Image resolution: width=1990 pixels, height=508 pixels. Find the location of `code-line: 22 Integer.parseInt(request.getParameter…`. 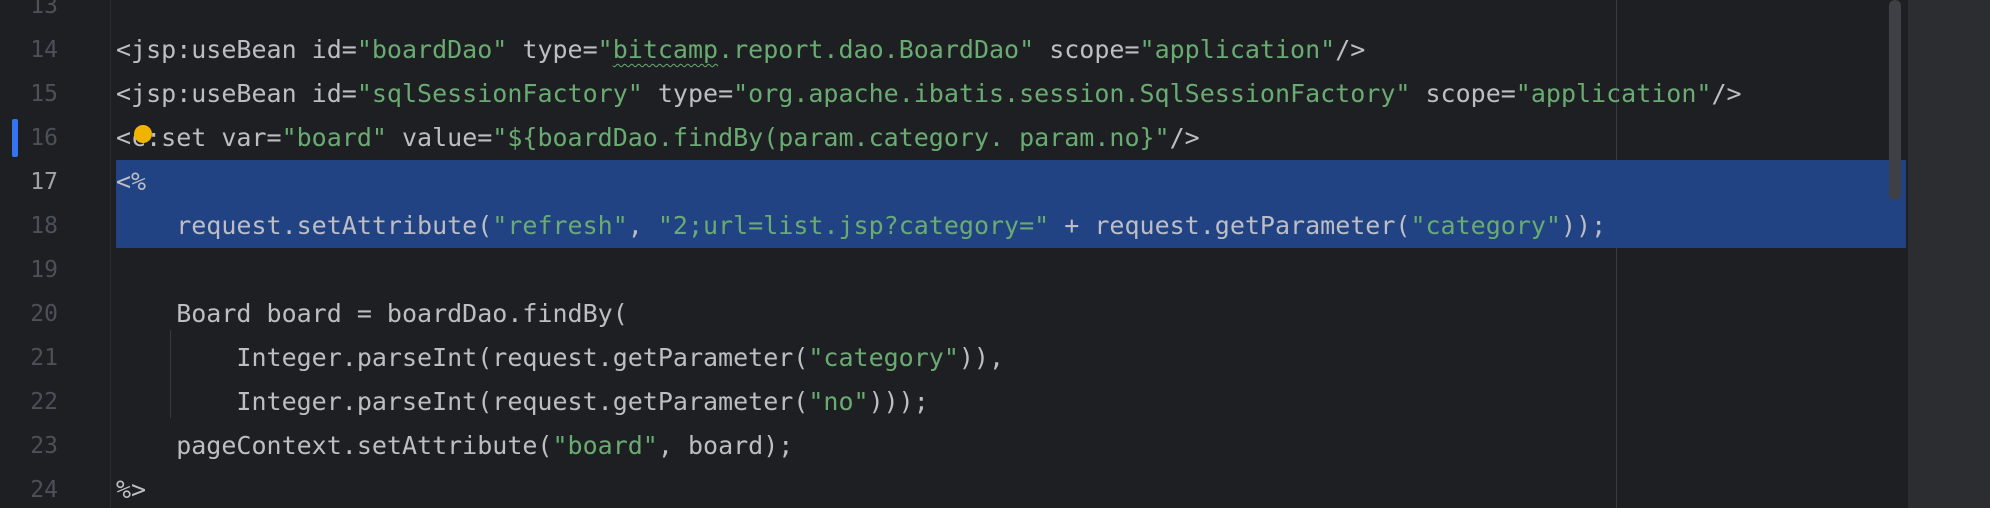

code-line: 22 Integer.parseInt(request.getParameter… is located at coordinates (995, 402).